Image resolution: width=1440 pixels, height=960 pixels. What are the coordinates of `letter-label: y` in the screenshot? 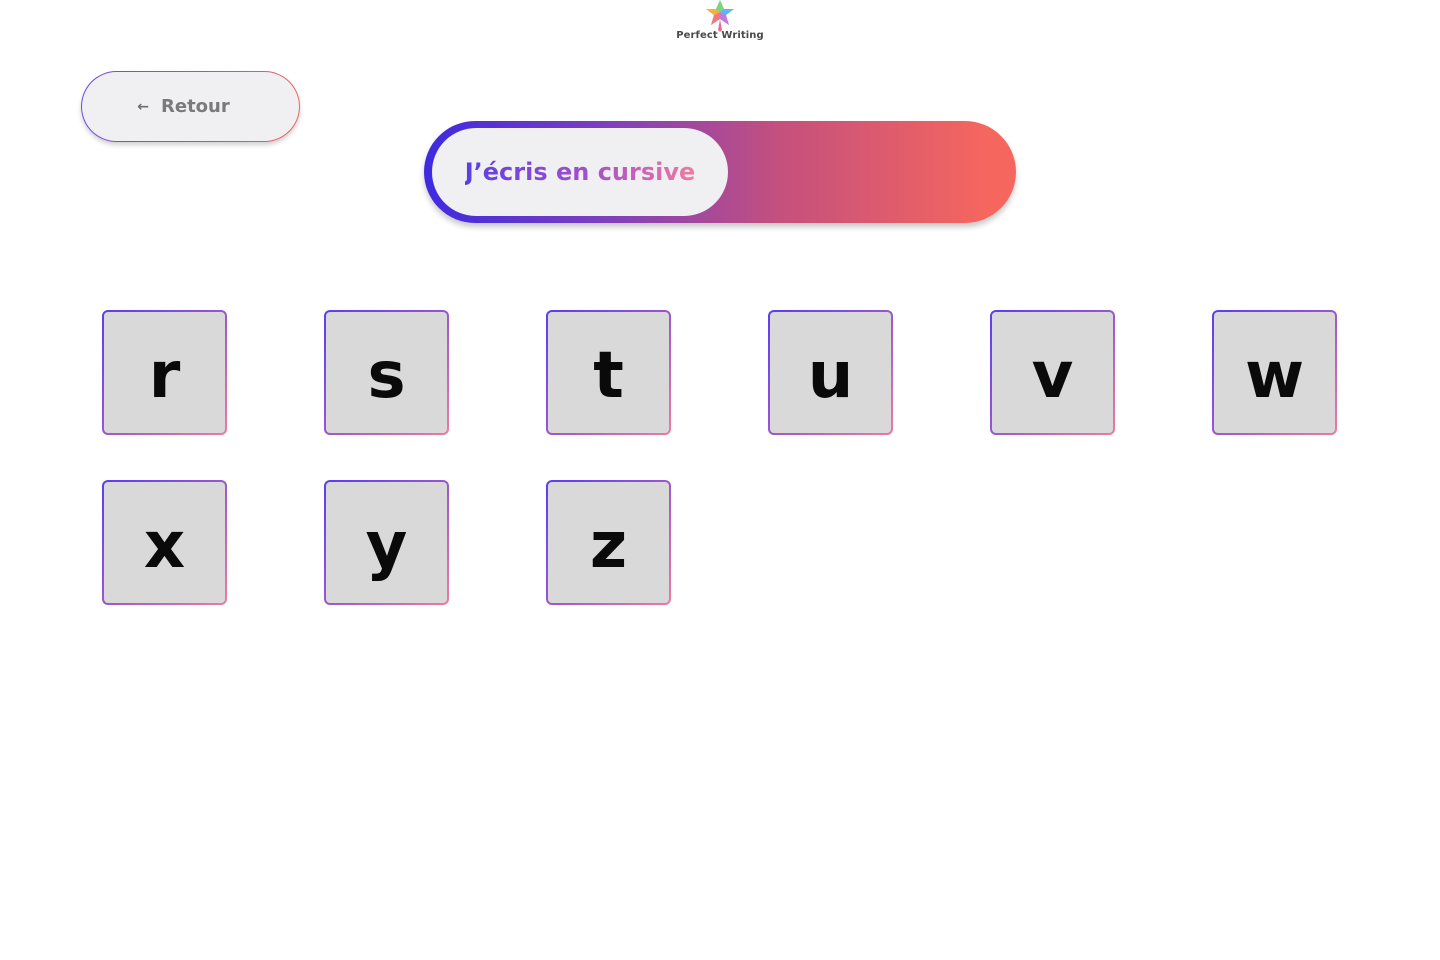 It's located at (386, 542).